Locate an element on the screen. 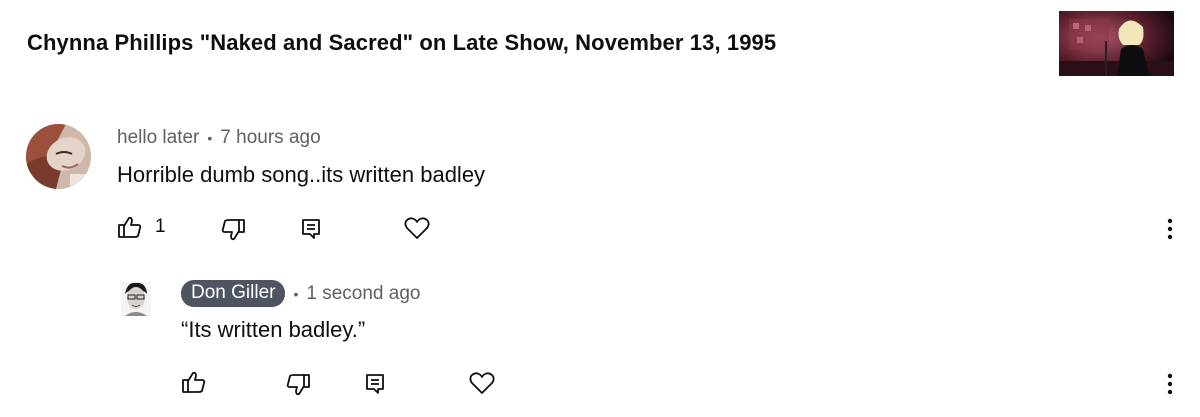  video-thumbnail is located at coordinates (1116, 43).